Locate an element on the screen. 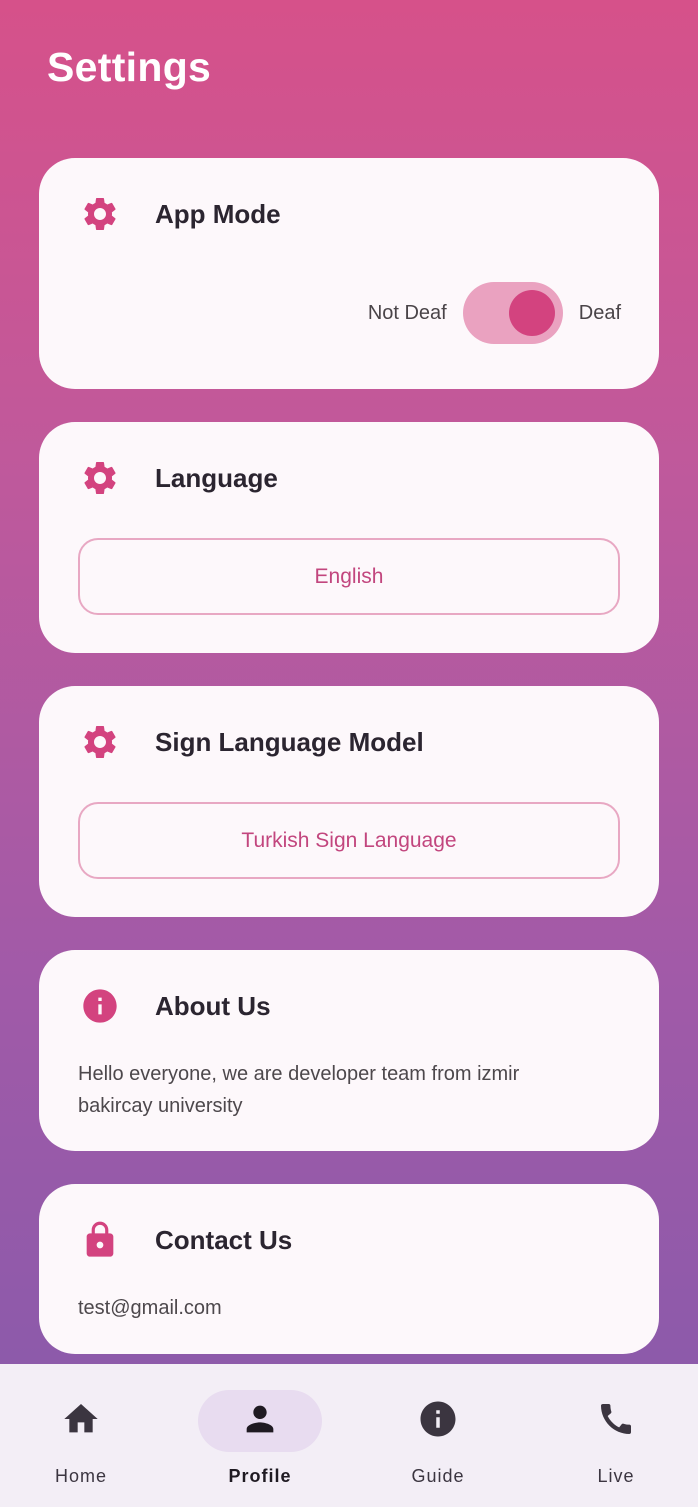 The image size is (698, 1507). nav-item-home: Home is located at coordinates (81, 1435).